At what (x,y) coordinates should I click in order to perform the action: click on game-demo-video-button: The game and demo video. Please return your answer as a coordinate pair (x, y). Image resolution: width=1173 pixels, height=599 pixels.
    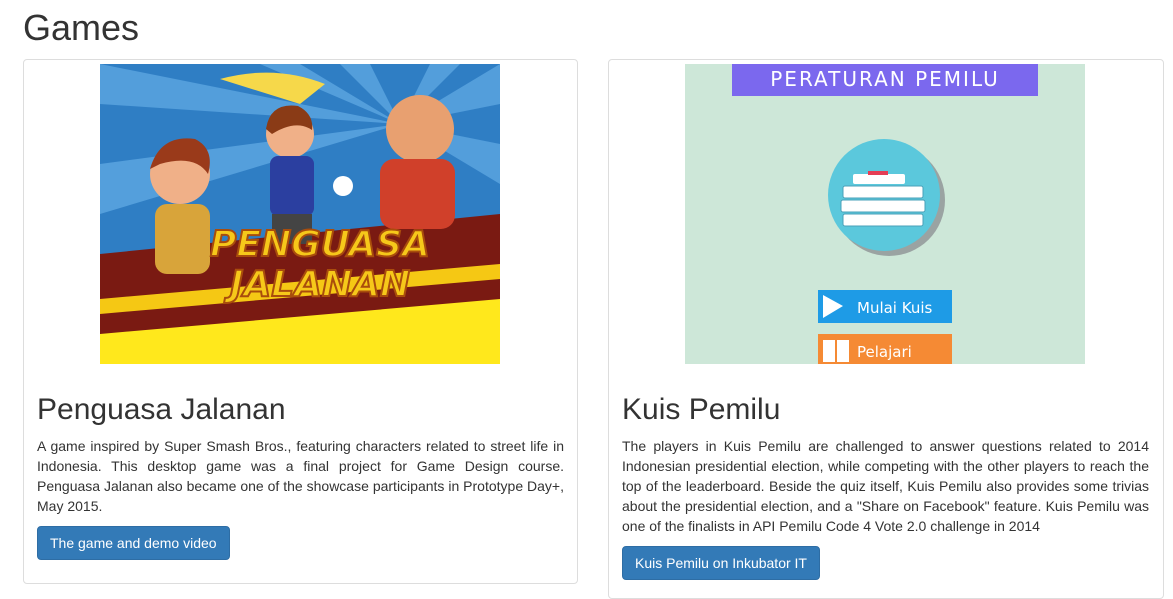
    Looking at the image, I should click on (133, 543).